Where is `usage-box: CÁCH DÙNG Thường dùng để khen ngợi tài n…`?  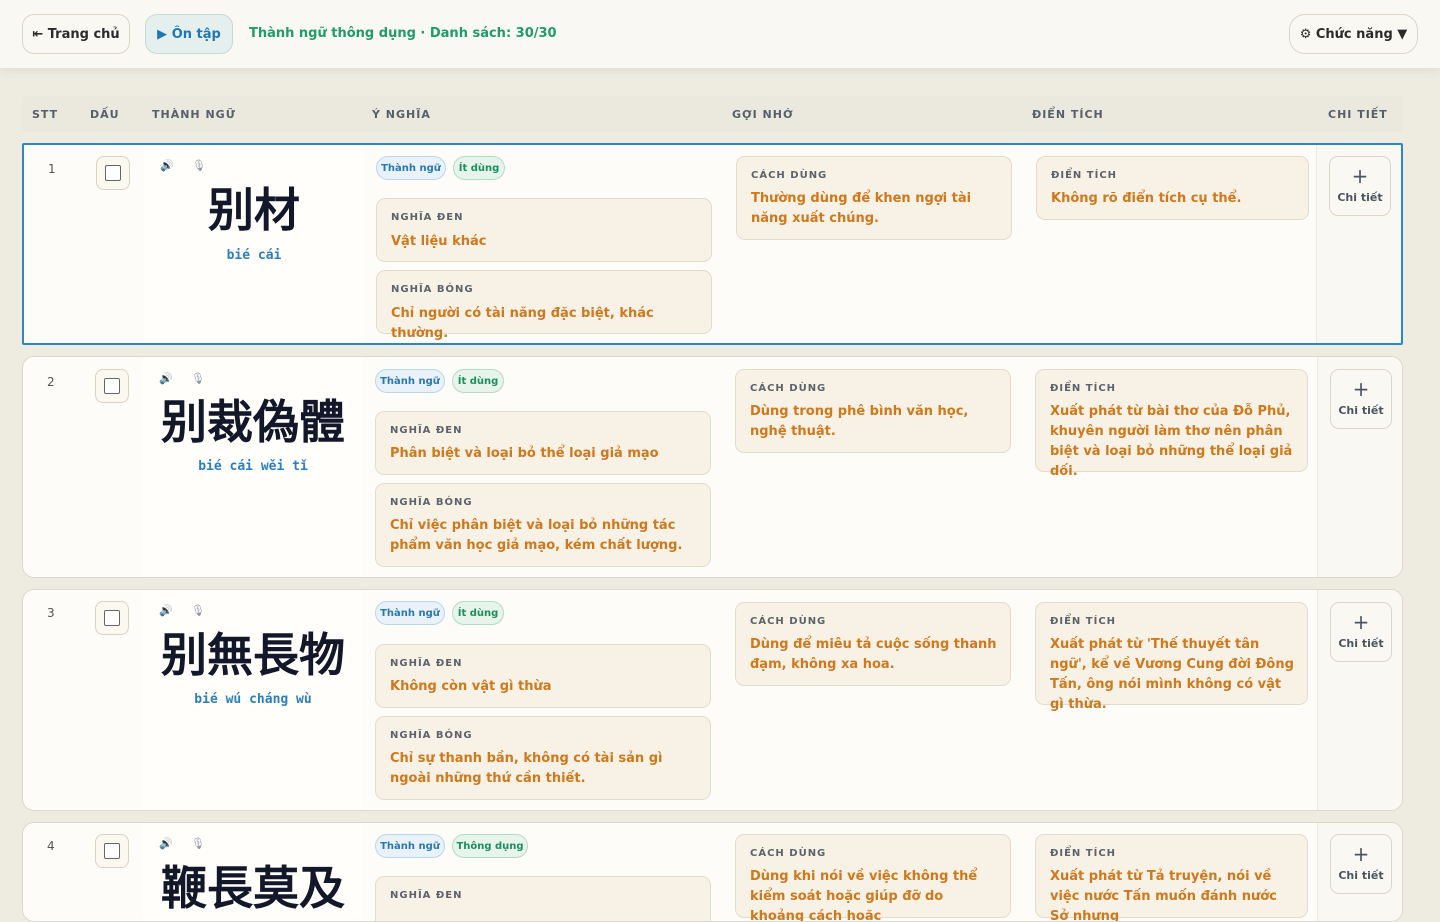 usage-box: CÁCH DÙNG Thường dùng để khen ngợi tài n… is located at coordinates (874, 198).